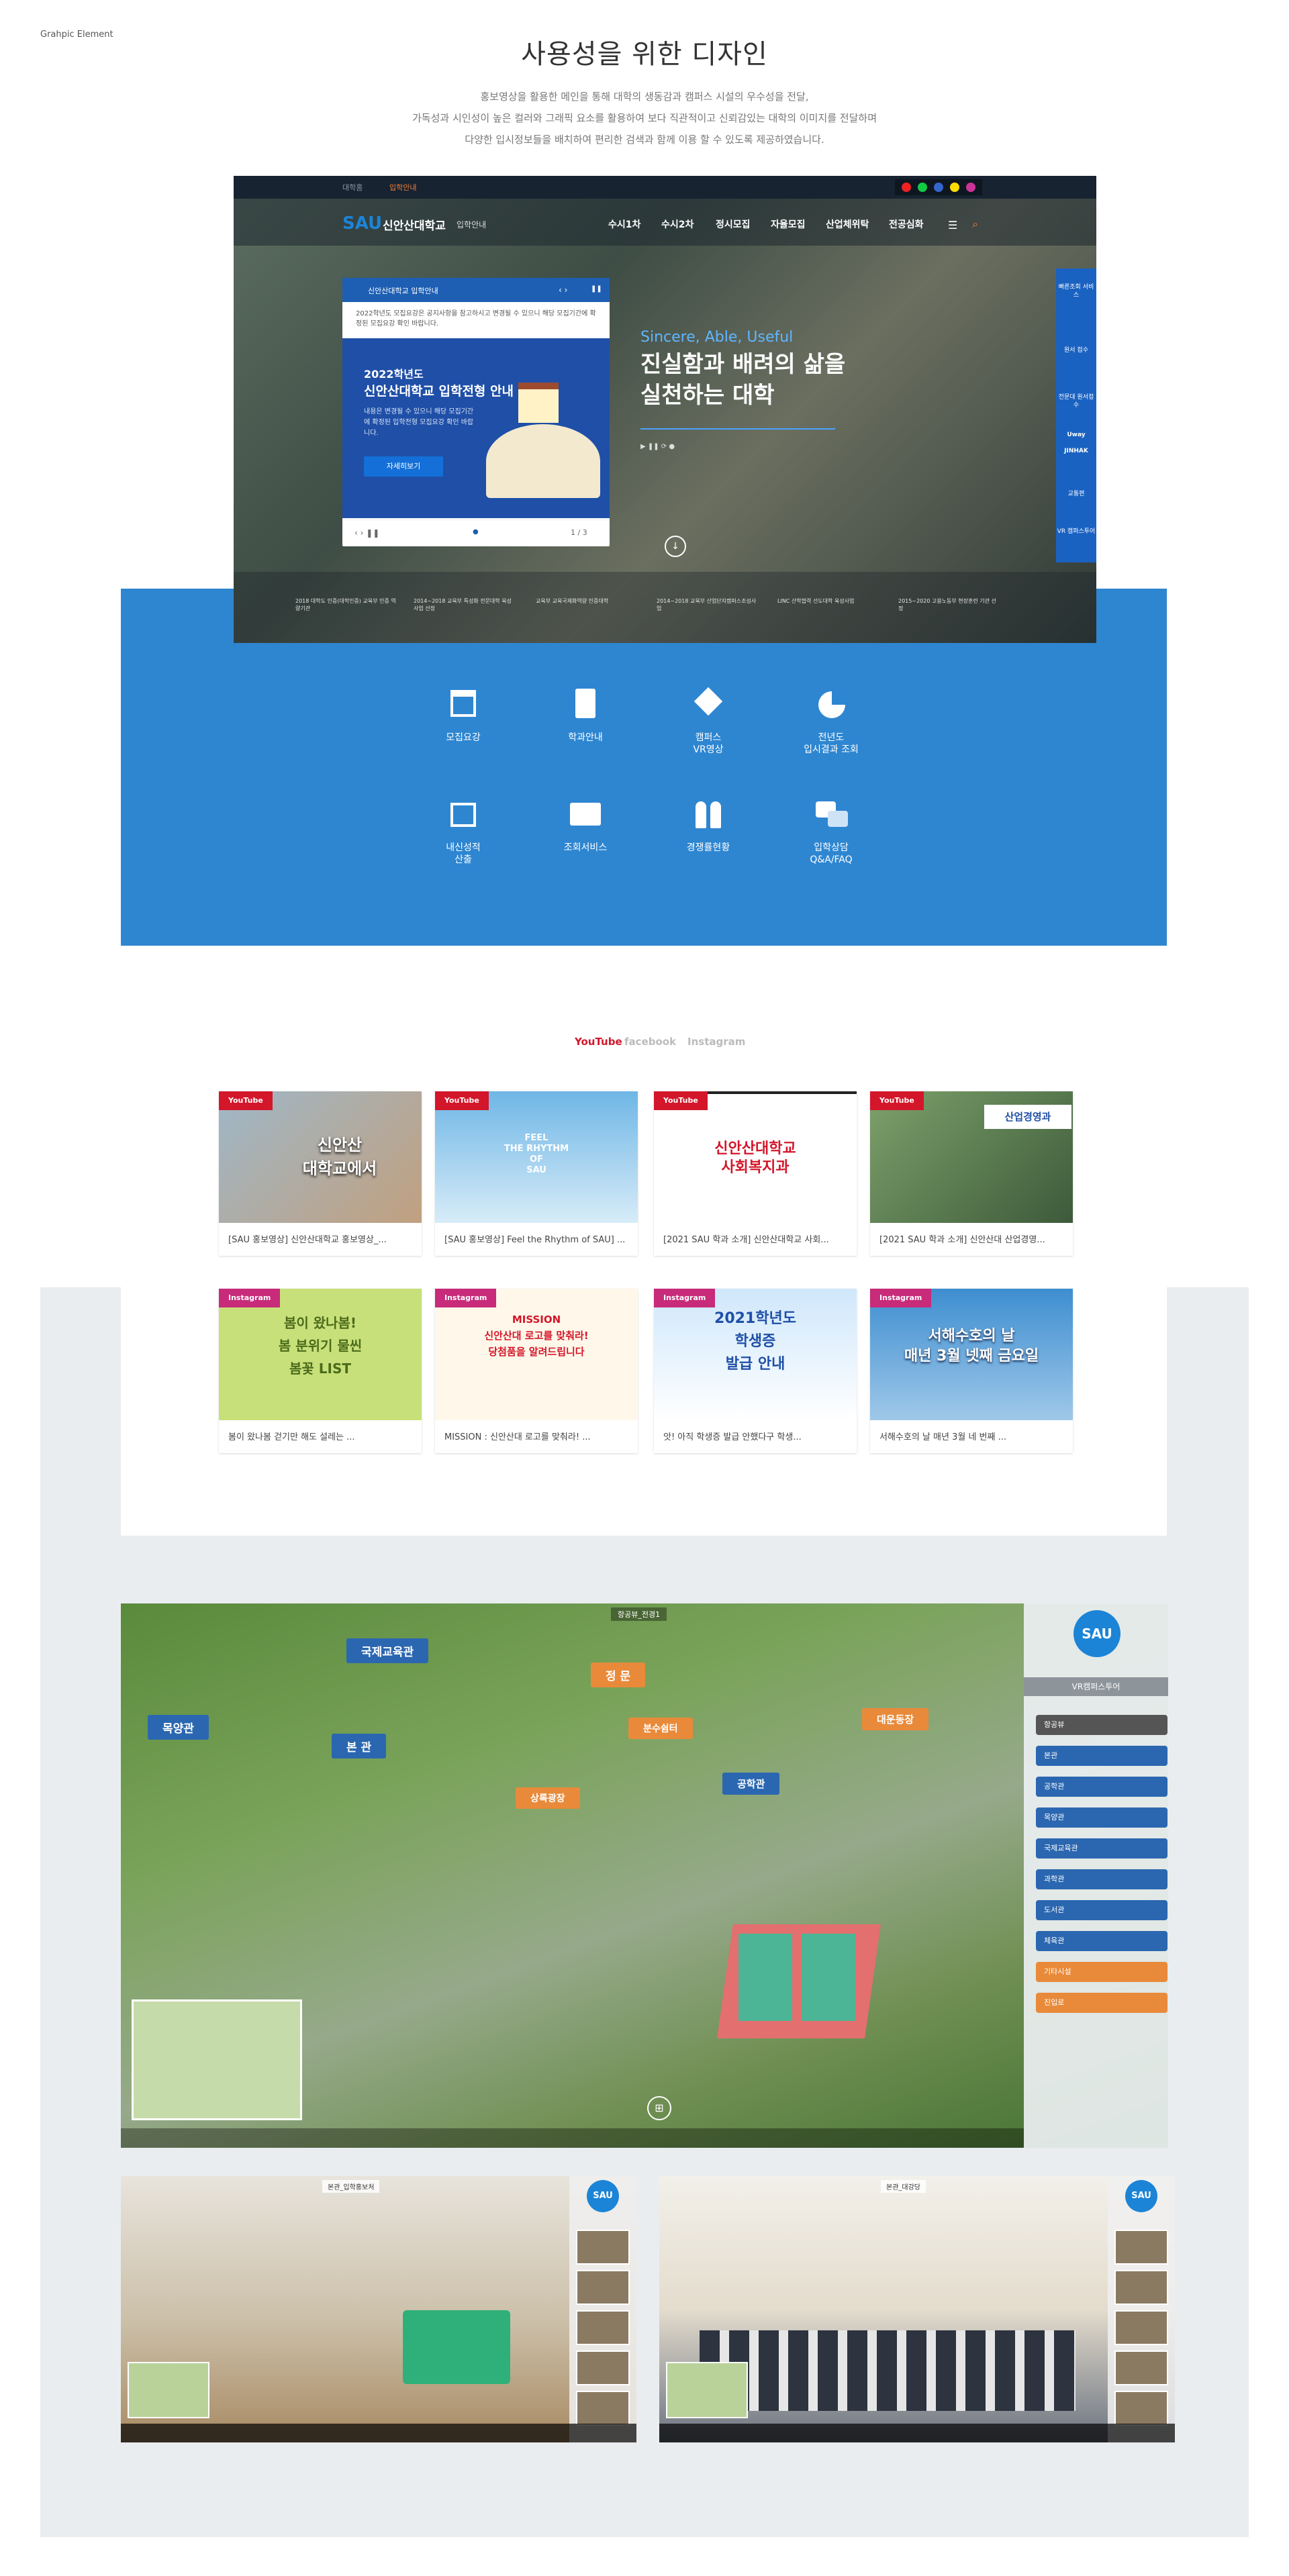 The height and width of the screenshot is (2576, 1289). I want to click on facebook-icon, so click(938, 187).